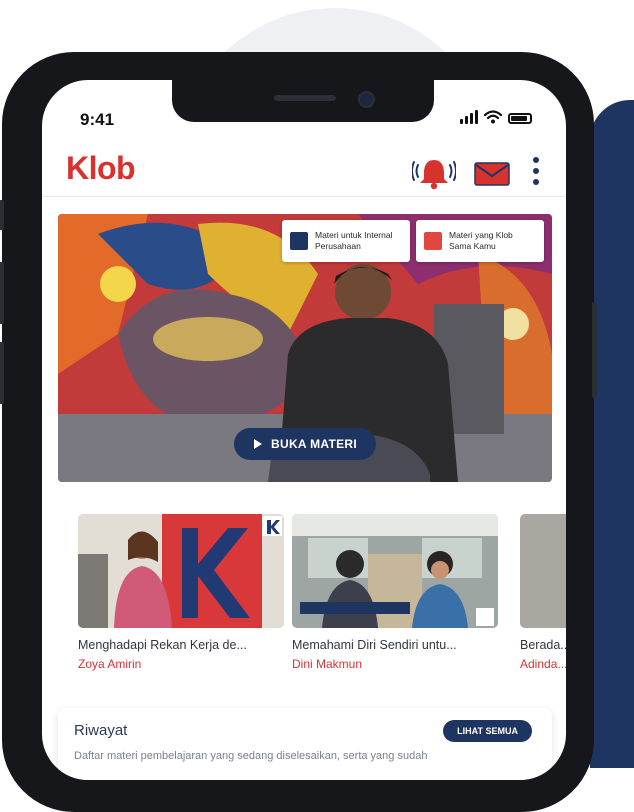 The height and width of the screenshot is (812, 634). I want to click on buka-materi-button: BUKA MATERI, so click(305, 444).